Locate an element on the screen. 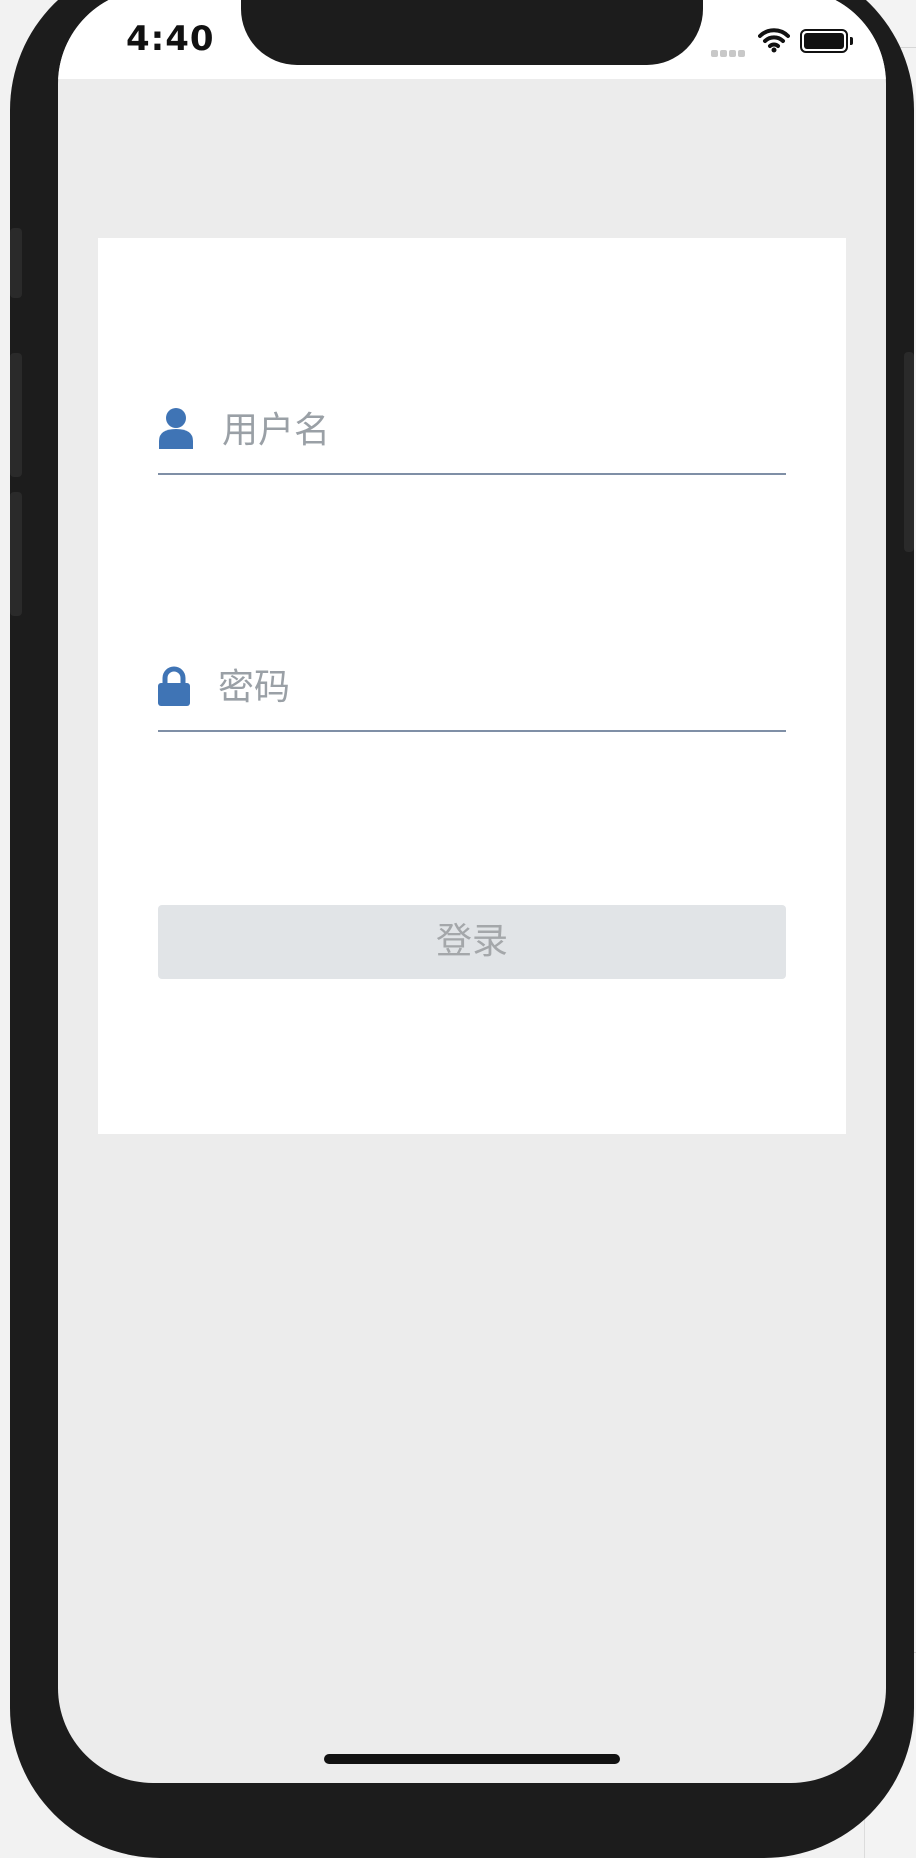  camera-notch is located at coordinates (472, 32).